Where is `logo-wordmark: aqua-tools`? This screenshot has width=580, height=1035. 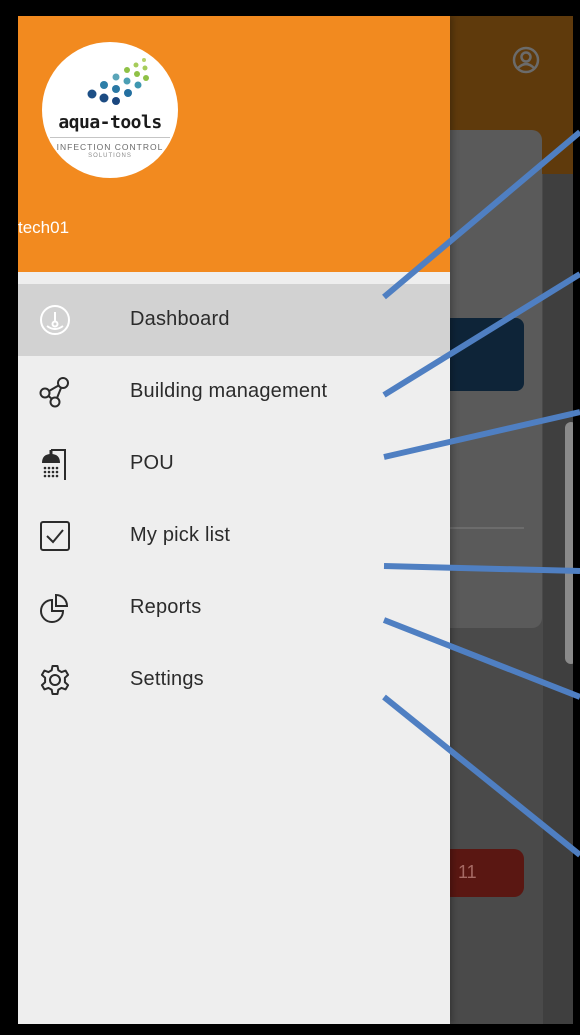 logo-wordmark: aqua-tools is located at coordinates (110, 122).